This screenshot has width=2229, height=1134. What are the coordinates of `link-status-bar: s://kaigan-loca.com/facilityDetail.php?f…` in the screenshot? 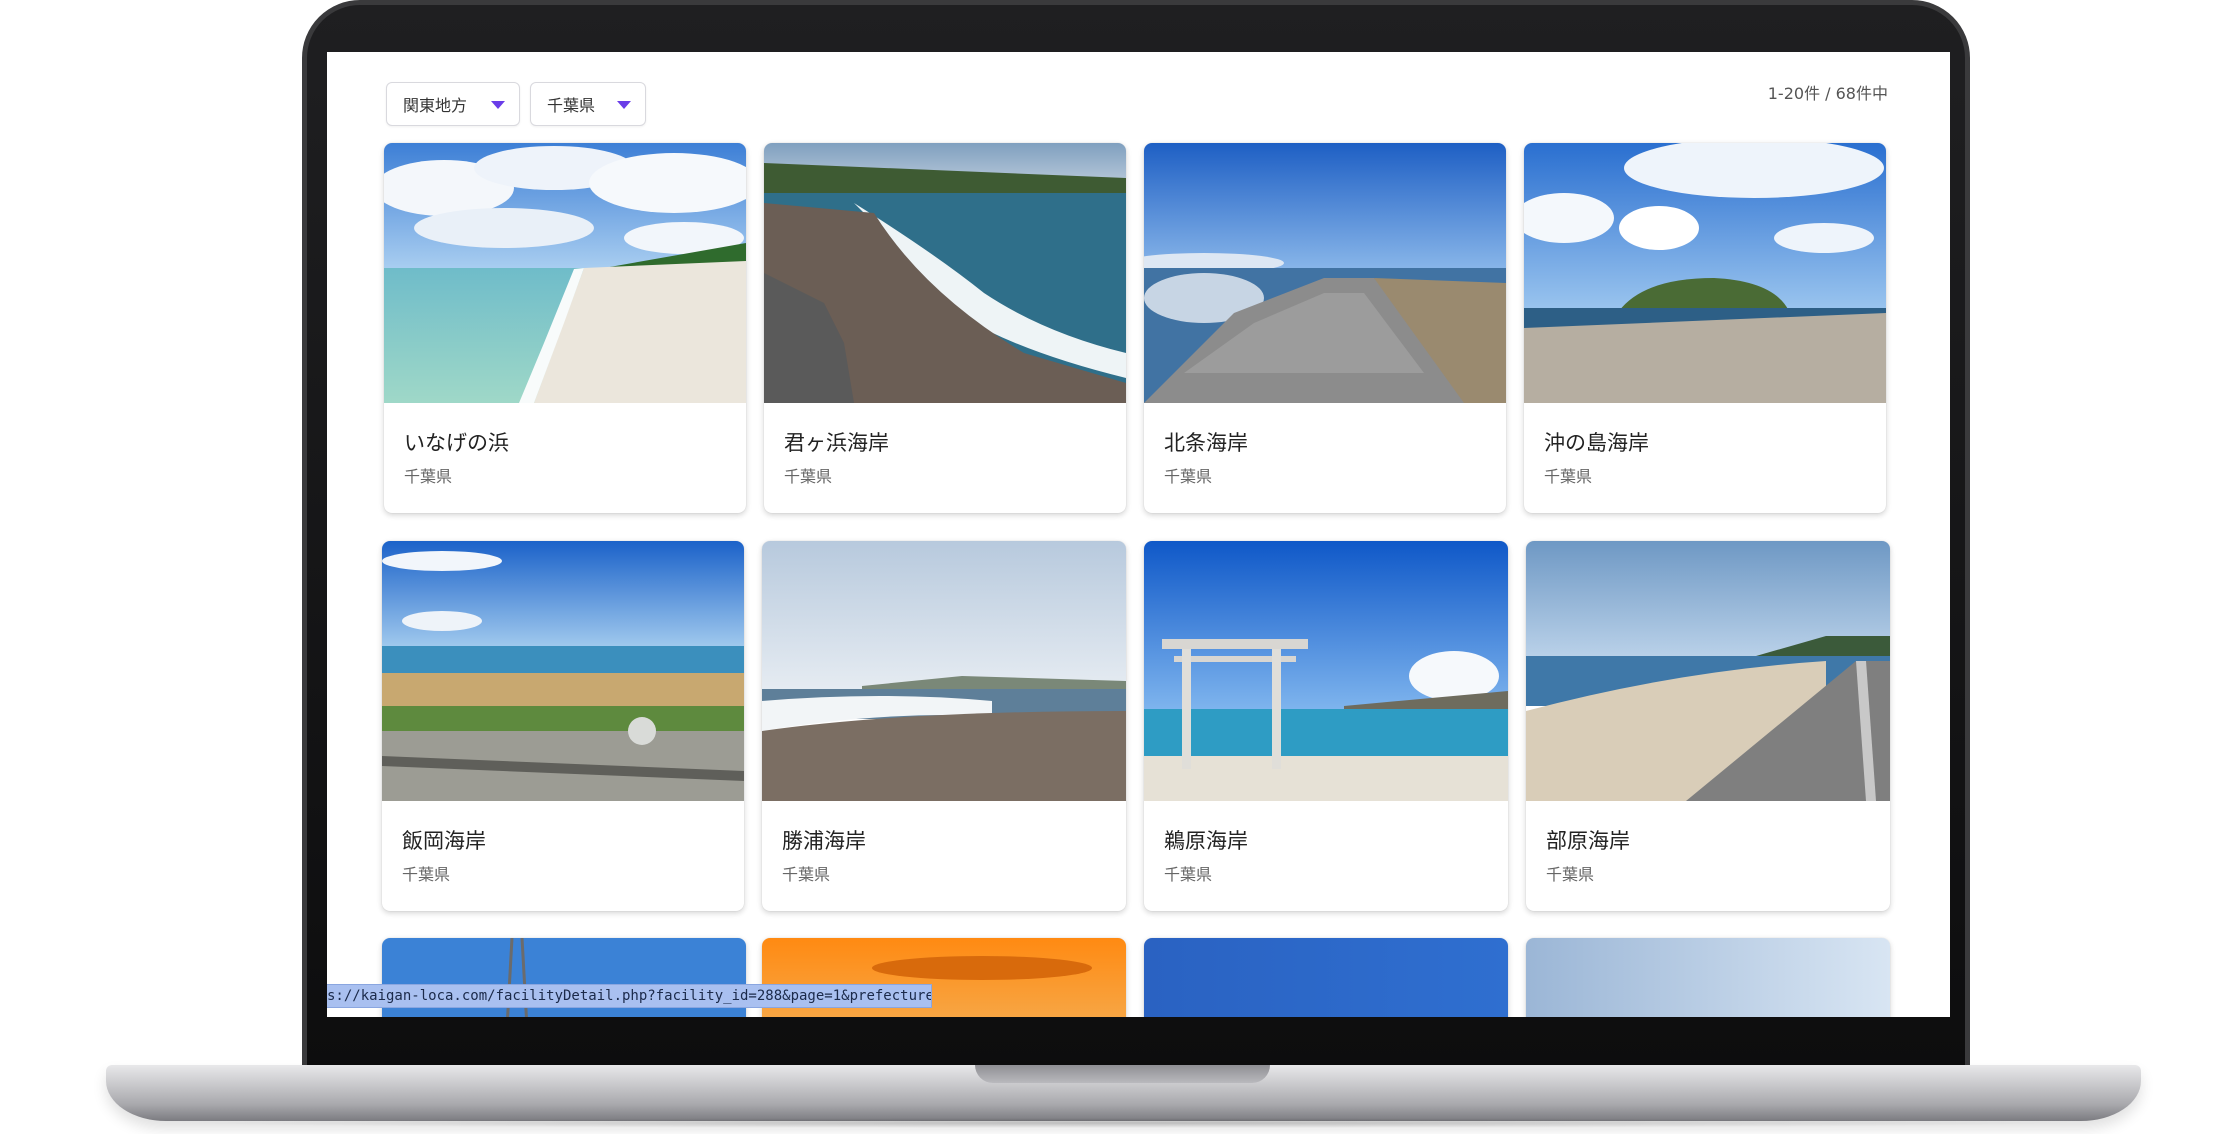 It's located at (629, 996).